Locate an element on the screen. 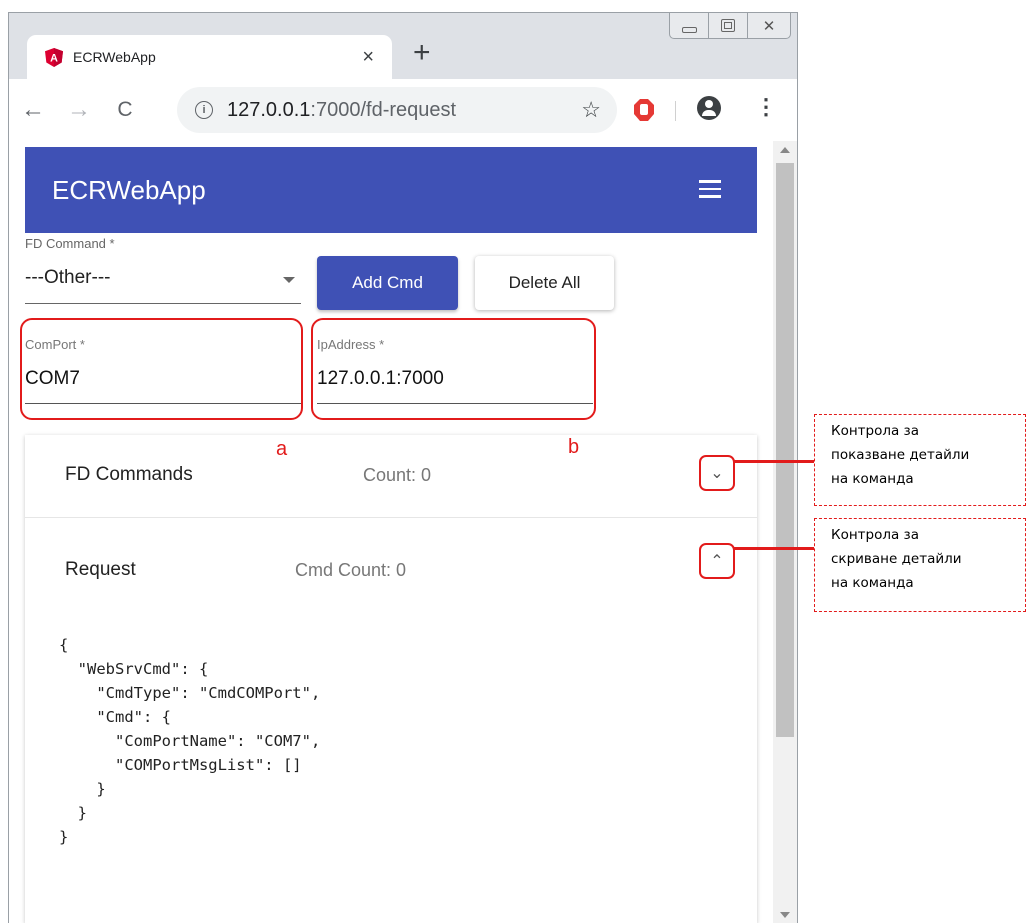  marker-b: b is located at coordinates (574, 447).